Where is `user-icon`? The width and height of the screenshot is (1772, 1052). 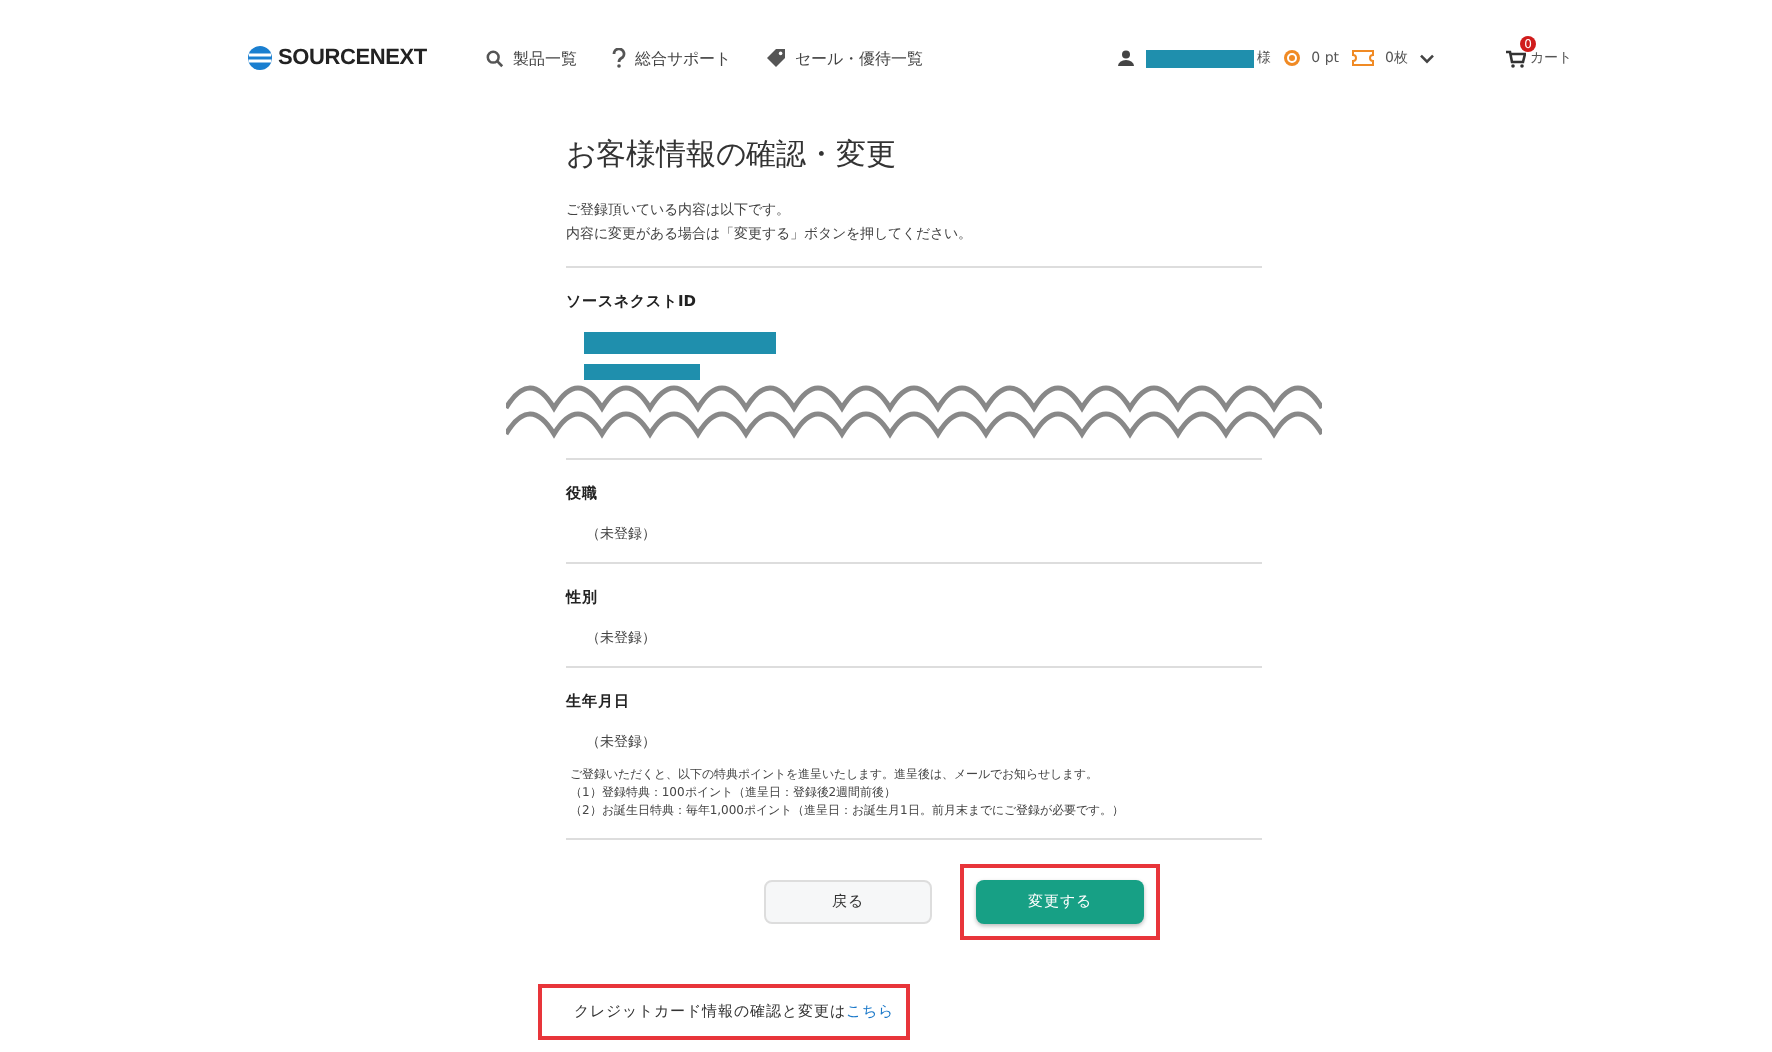
user-icon is located at coordinates (1125, 58).